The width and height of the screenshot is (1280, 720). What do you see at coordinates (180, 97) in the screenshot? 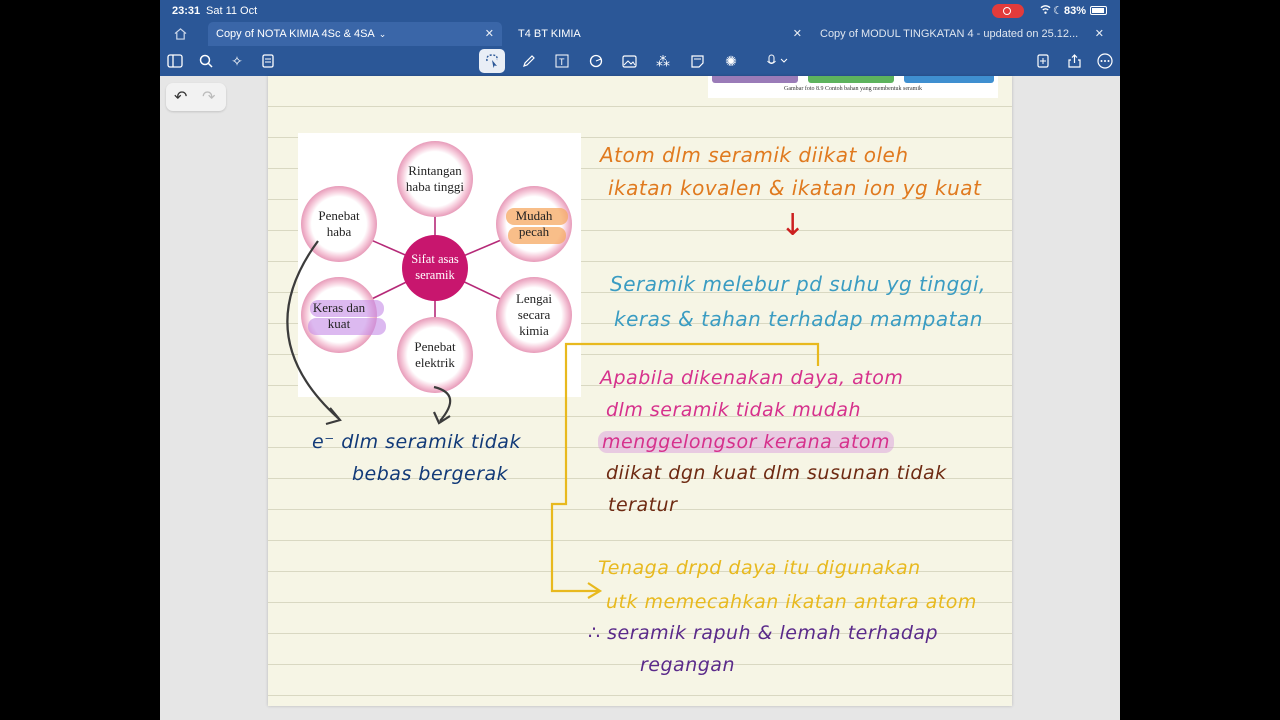
I see `undo-icon: ↶` at bounding box center [180, 97].